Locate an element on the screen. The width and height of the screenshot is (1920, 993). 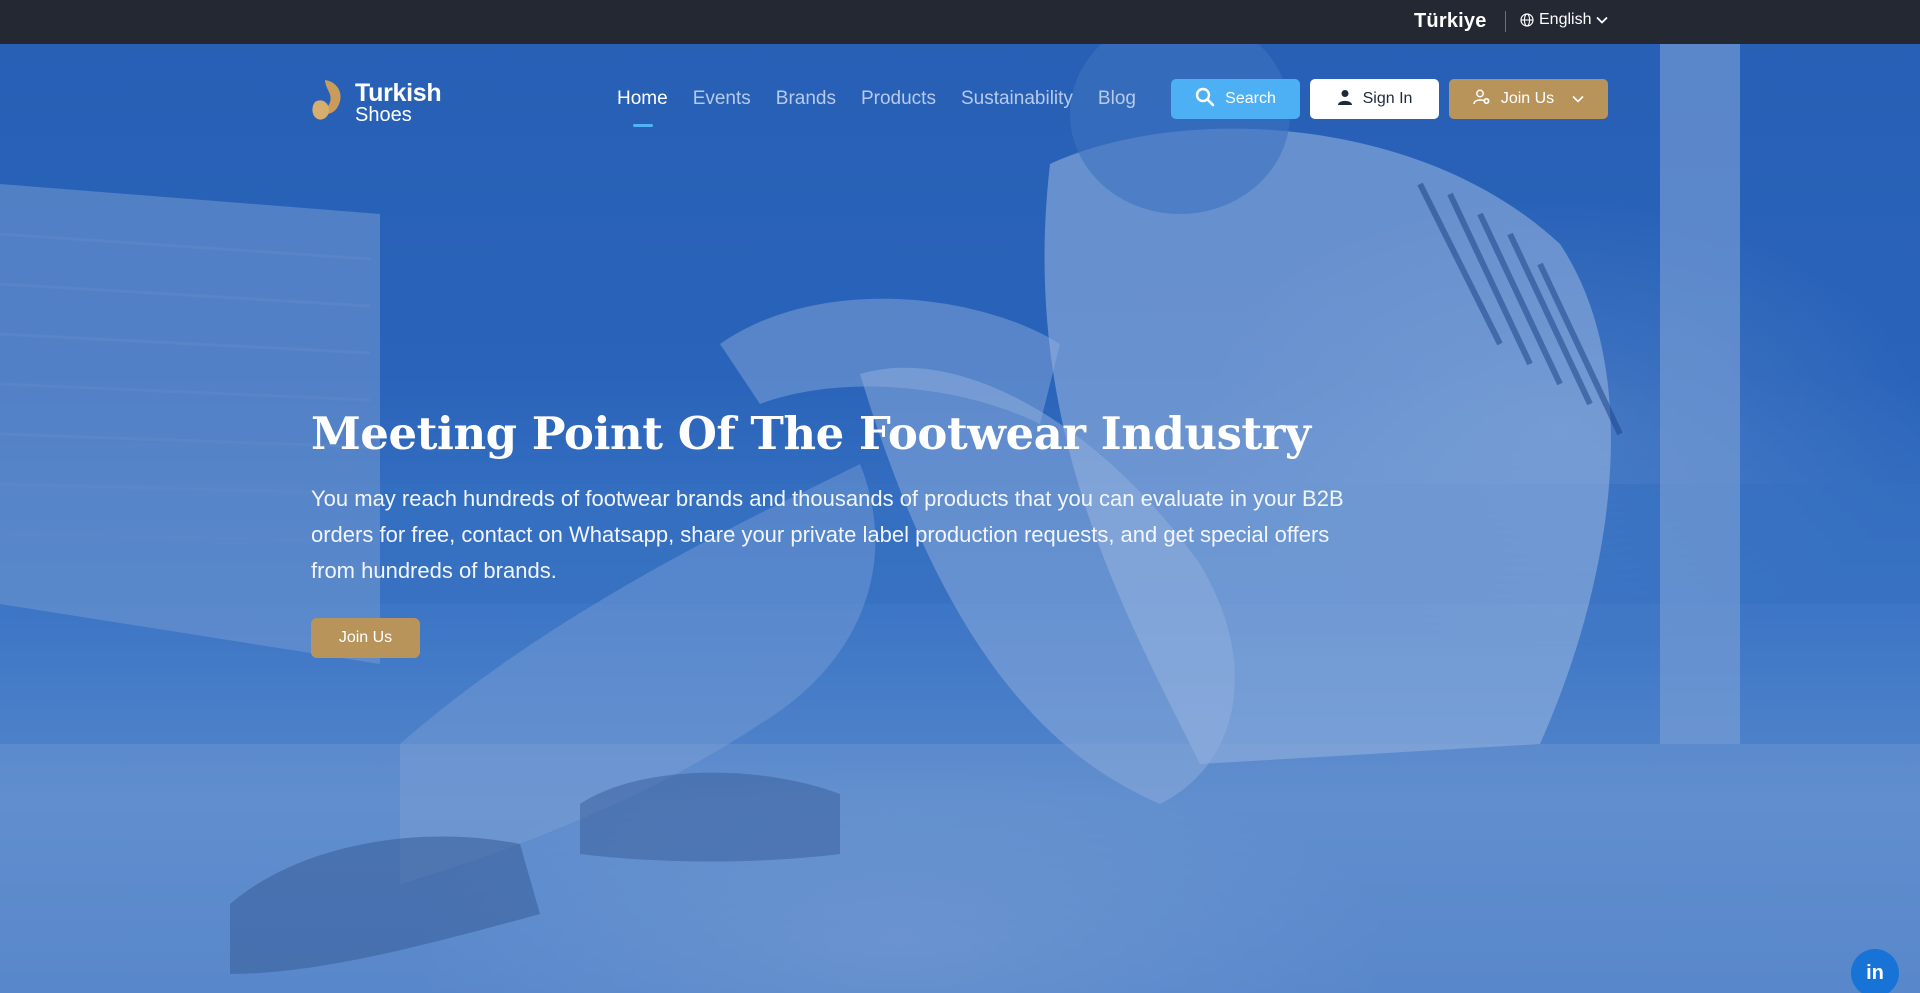
country-label: Türkiye is located at coordinates (1450, 21).